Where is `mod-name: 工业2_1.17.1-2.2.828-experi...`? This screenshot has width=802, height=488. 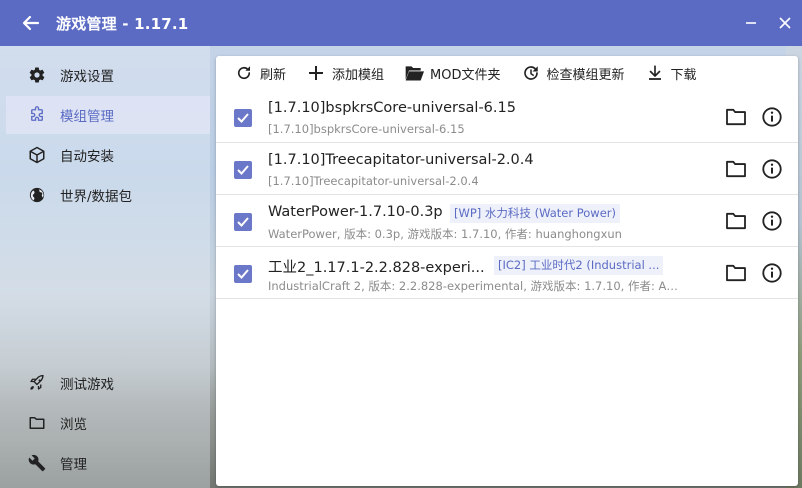 mod-name: 工业2_1.17.1-2.2.828-experi... is located at coordinates (376, 268).